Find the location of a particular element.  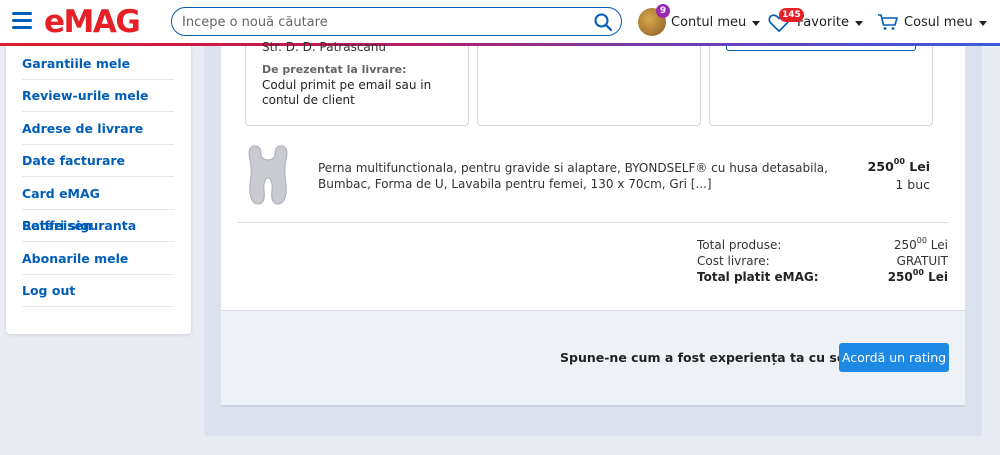

present-label: De prezentat la livrare: is located at coordinates (334, 69).